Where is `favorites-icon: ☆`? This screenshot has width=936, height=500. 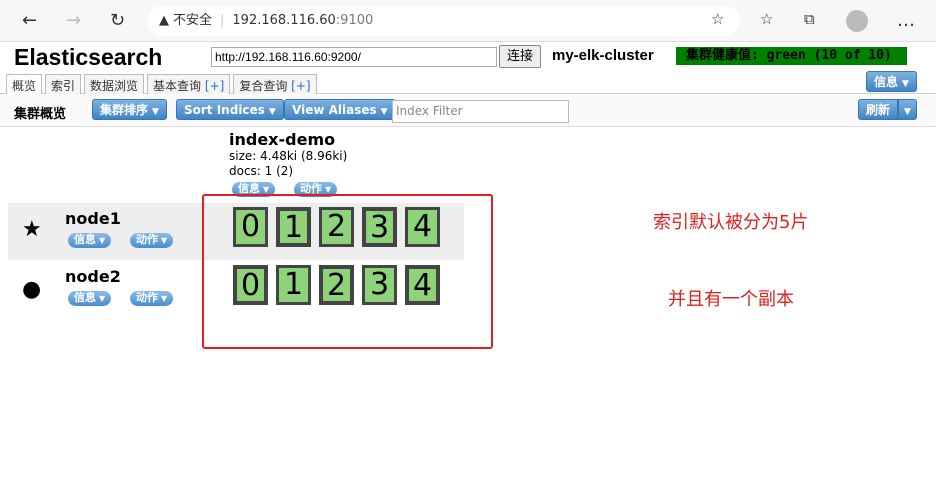 favorites-icon: ☆ is located at coordinates (766, 19).